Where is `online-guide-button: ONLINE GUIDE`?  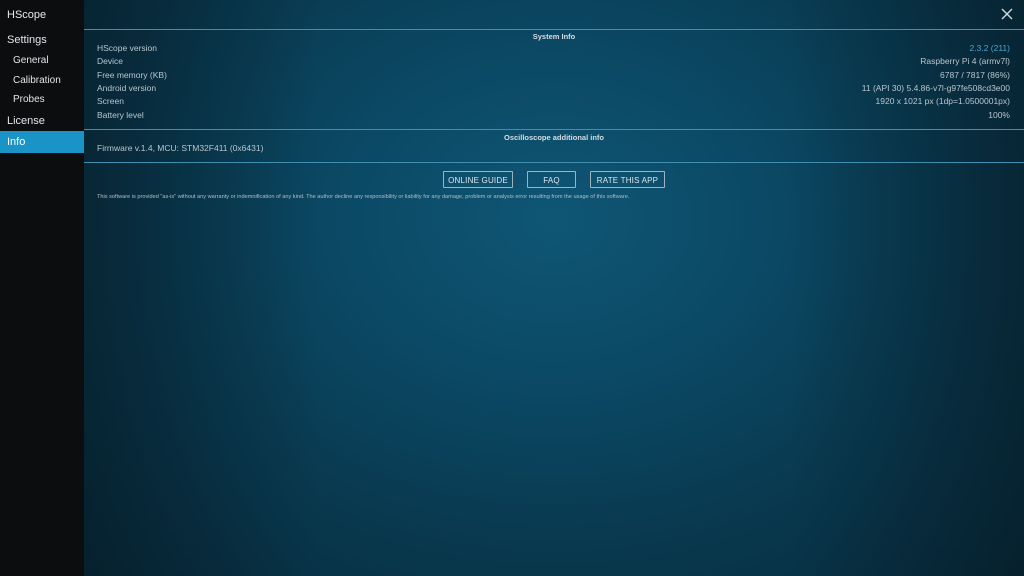
online-guide-button: ONLINE GUIDE is located at coordinates (478, 179).